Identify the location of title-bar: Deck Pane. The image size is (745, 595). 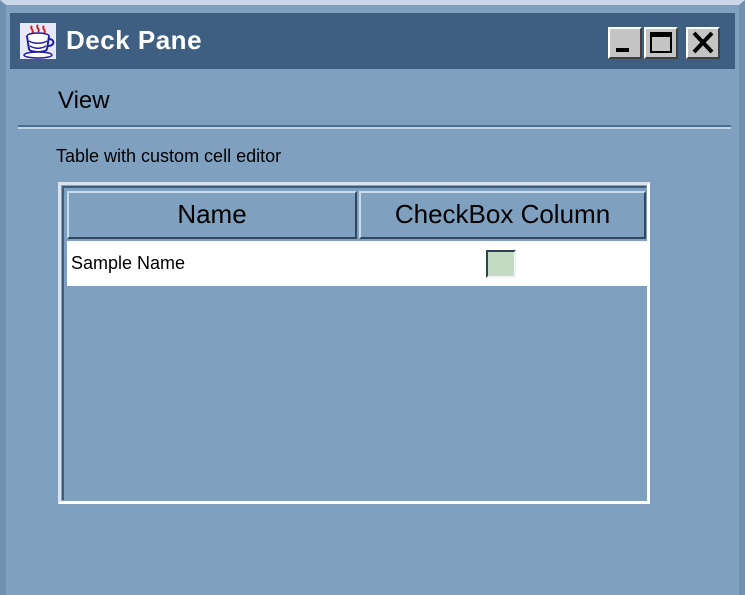
(372, 41).